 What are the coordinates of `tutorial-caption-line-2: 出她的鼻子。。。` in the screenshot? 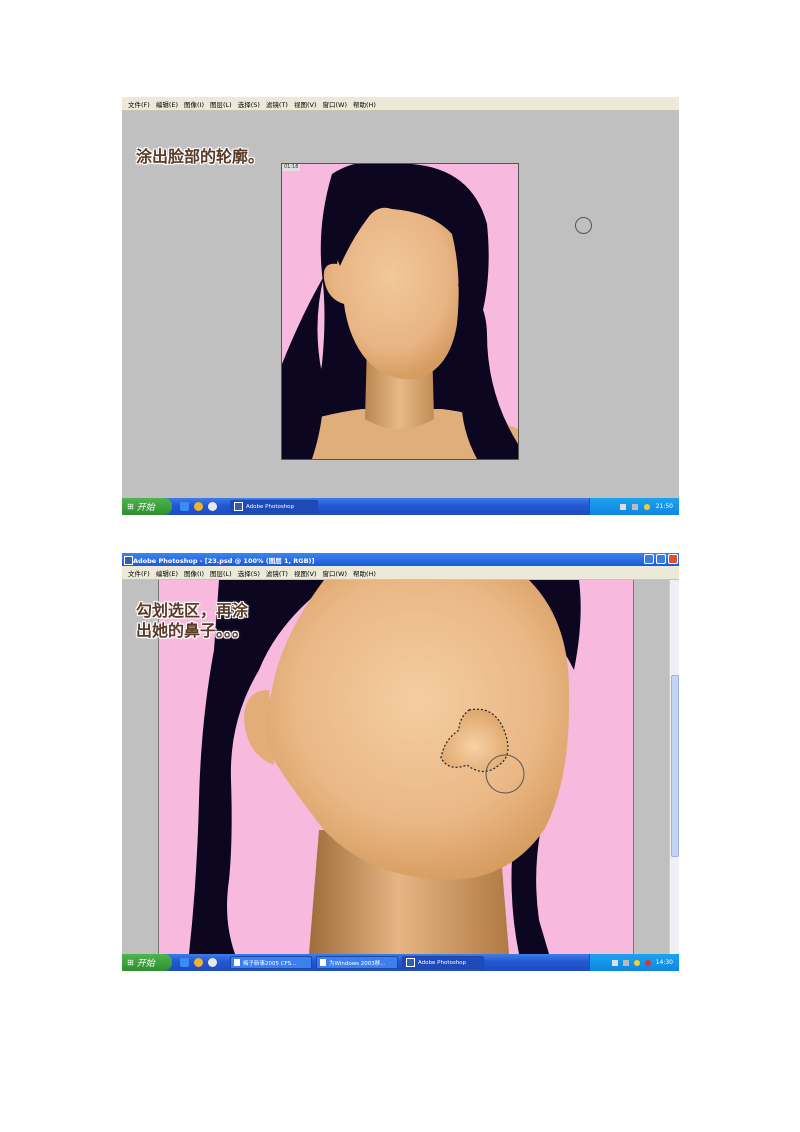 It's located at (192, 630).